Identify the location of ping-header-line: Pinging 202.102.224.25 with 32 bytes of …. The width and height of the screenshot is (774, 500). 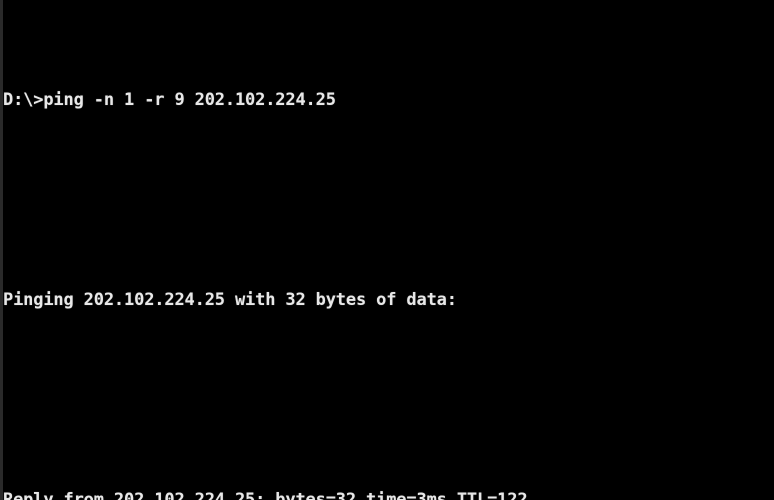
(230, 300).